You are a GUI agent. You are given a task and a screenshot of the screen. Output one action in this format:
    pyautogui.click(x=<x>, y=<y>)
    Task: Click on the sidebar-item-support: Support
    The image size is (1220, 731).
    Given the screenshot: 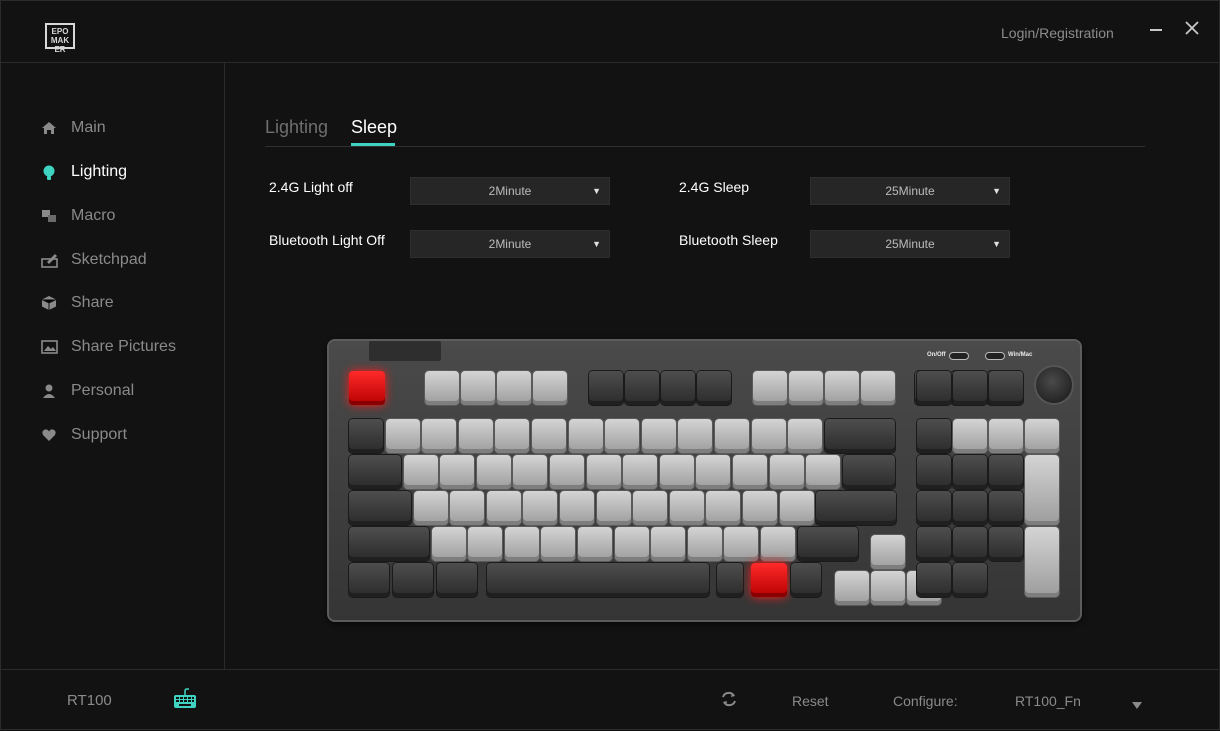 What is the action you would take?
    pyautogui.click(x=84, y=435)
    